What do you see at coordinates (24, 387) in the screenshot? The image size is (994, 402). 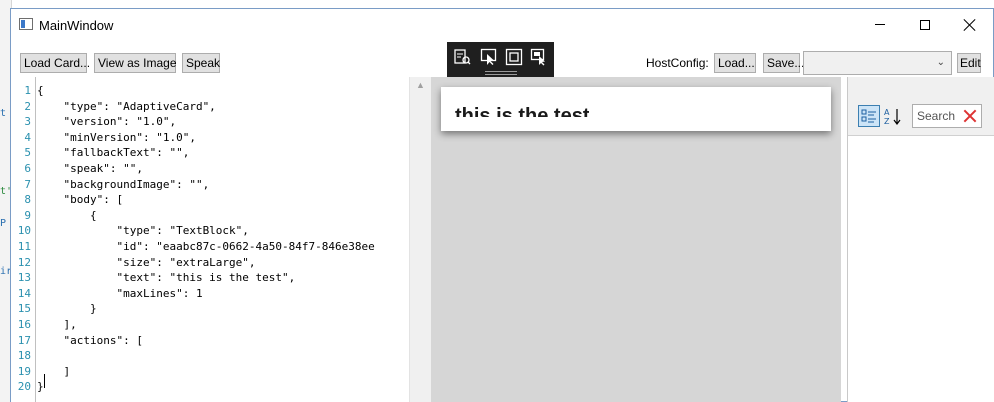 I see `line-number: 20` at bounding box center [24, 387].